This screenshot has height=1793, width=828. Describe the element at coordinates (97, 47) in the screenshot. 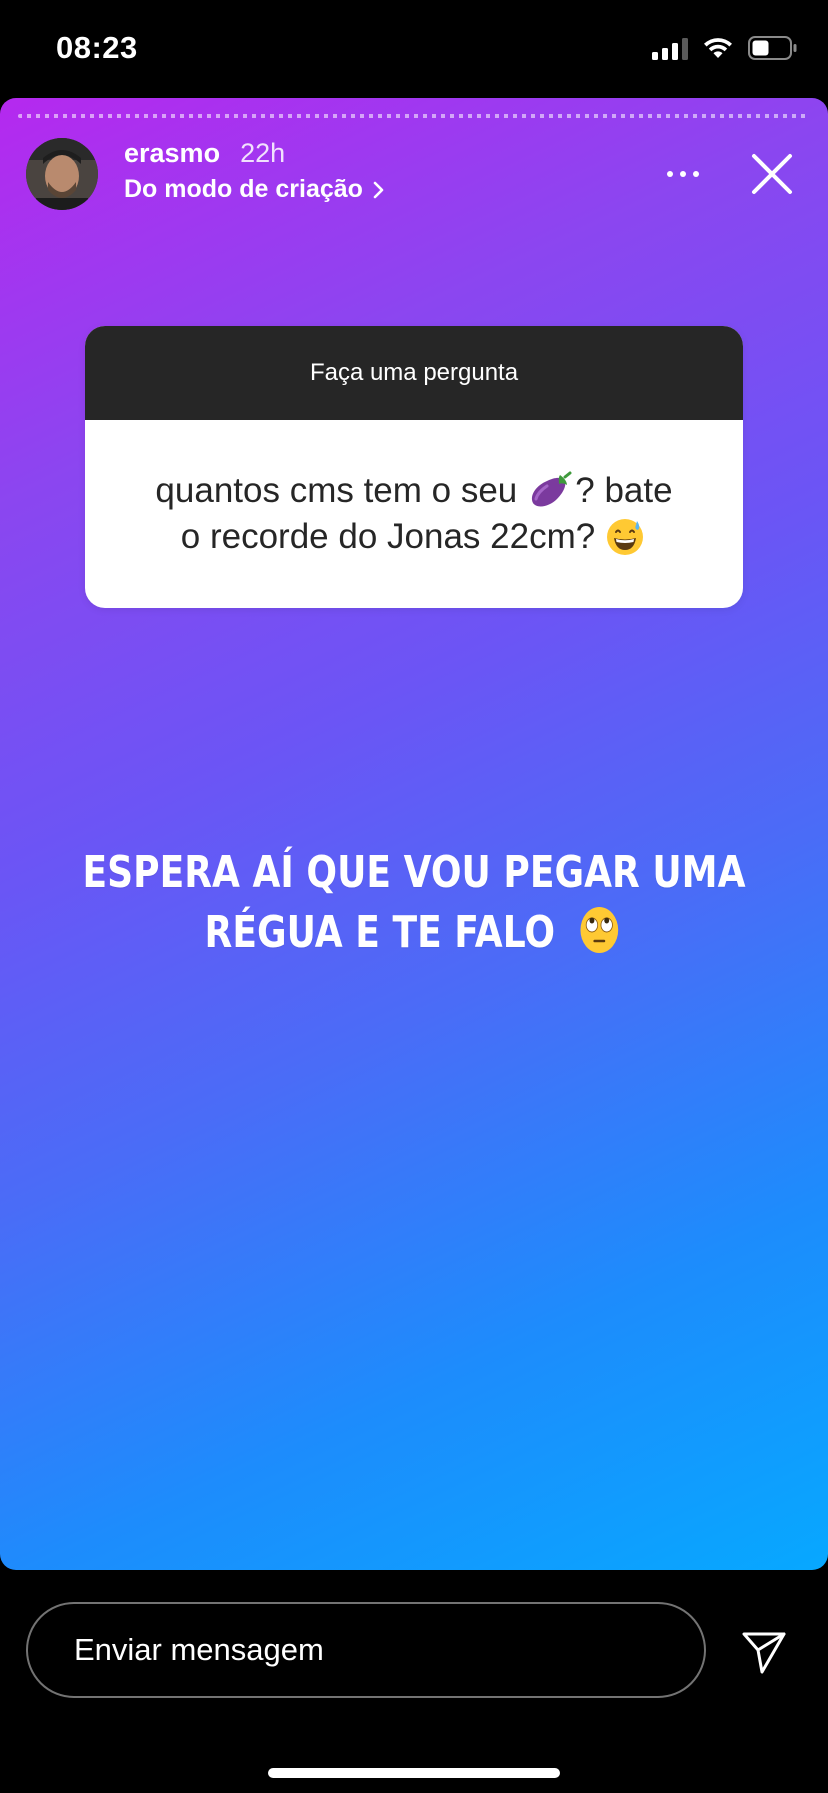

I see `status-time: 08:23` at that location.